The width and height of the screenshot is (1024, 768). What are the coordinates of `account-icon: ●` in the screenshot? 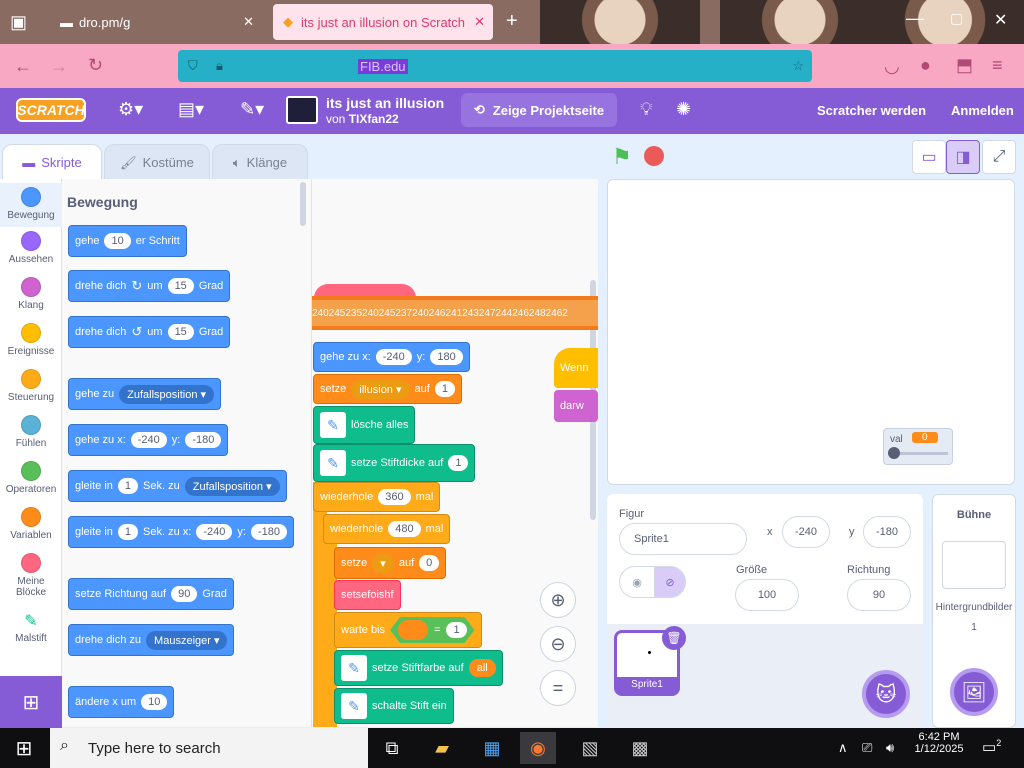 It's located at (925, 65).